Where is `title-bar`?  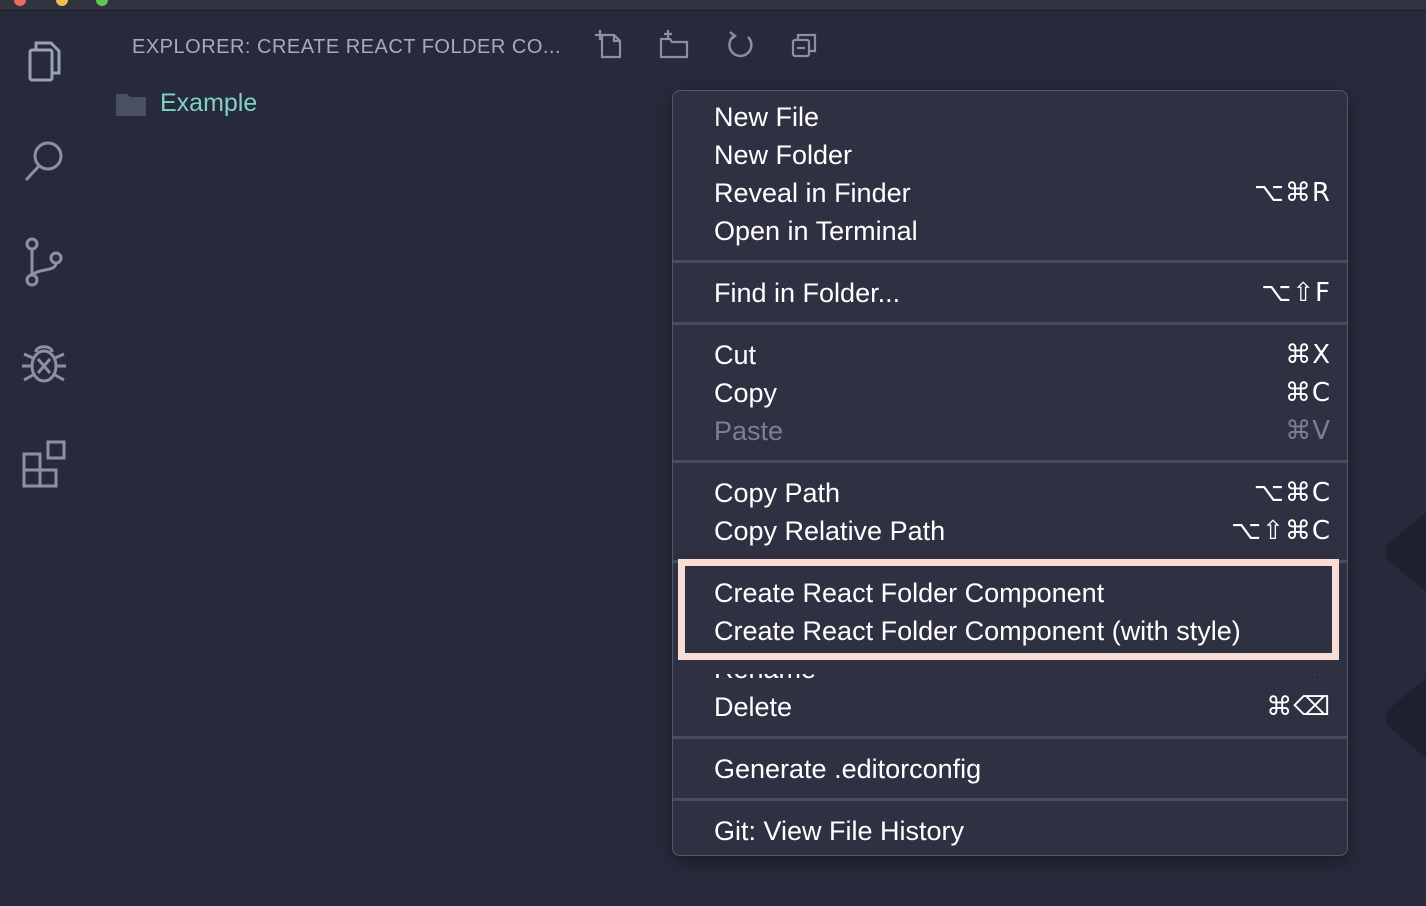
title-bar is located at coordinates (713, 5).